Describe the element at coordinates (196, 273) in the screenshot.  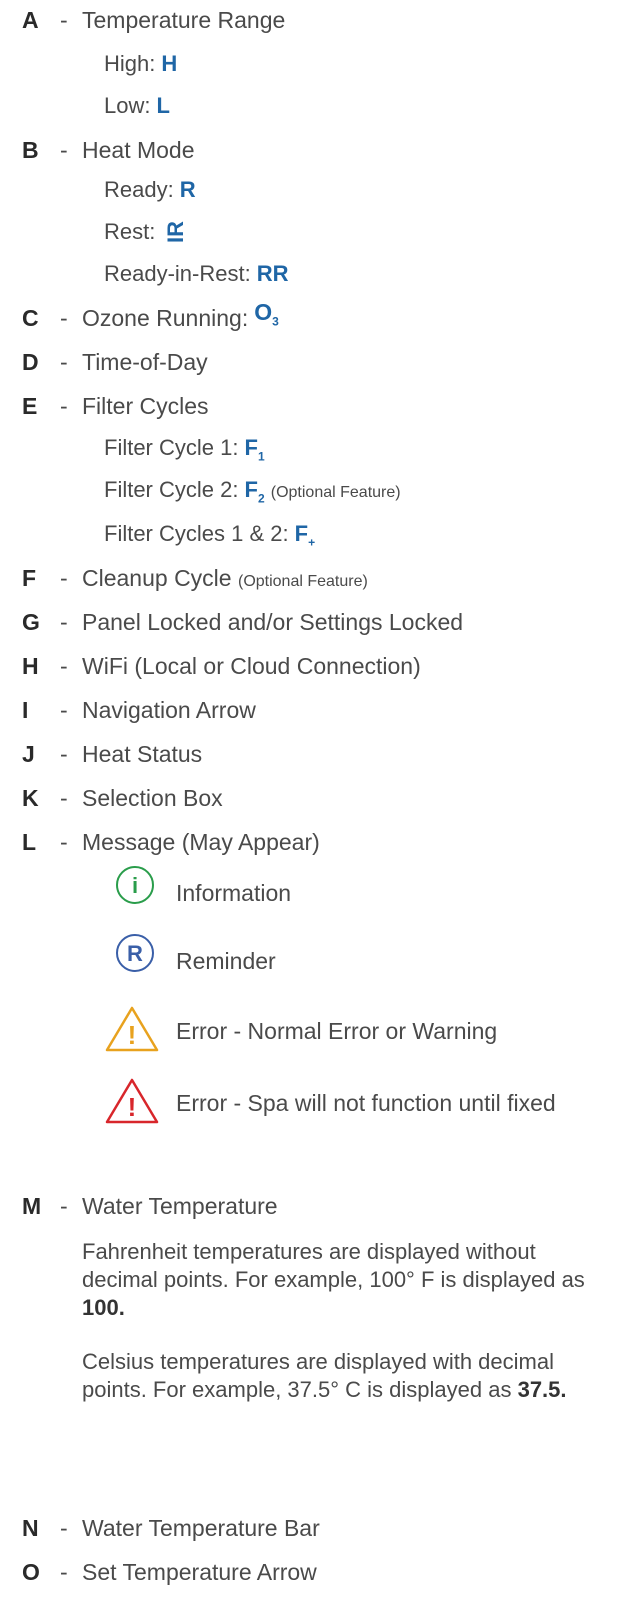
I see `sub-item-ready-in-rest: Ready-in-Rest: RR` at that location.